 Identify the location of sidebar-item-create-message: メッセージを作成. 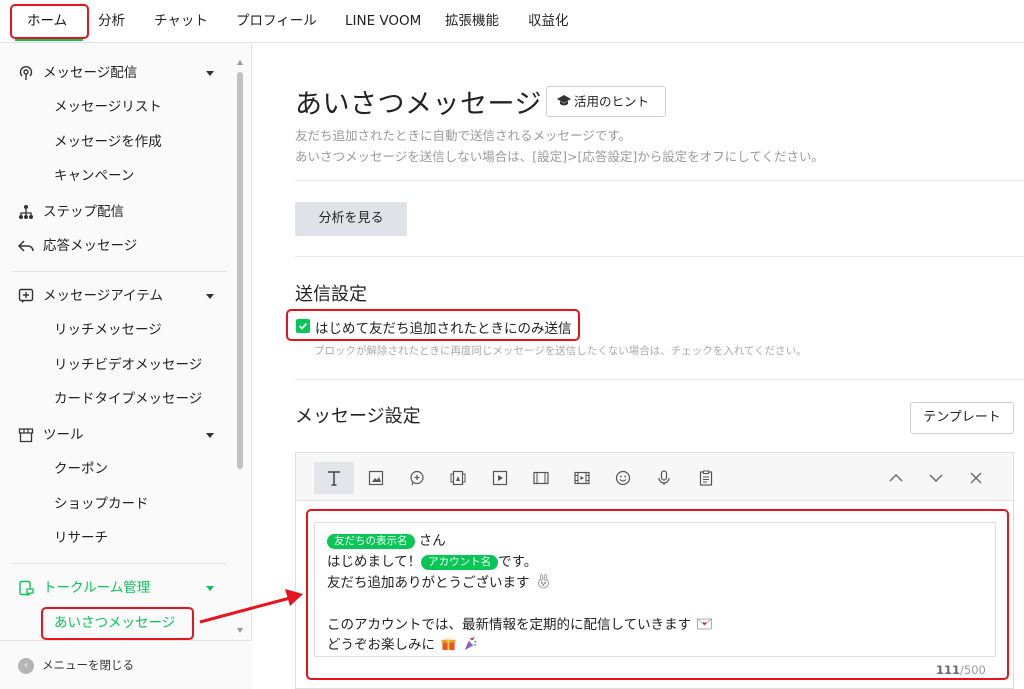
(108, 142).